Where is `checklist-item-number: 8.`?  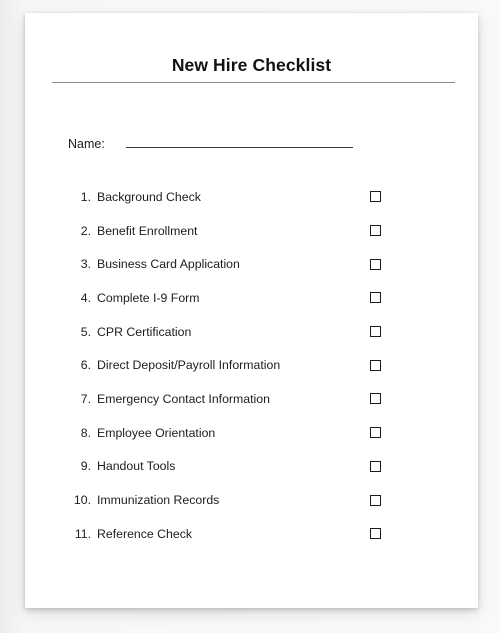 checklist-item-number: 8. is located at coordinates (85, 432).